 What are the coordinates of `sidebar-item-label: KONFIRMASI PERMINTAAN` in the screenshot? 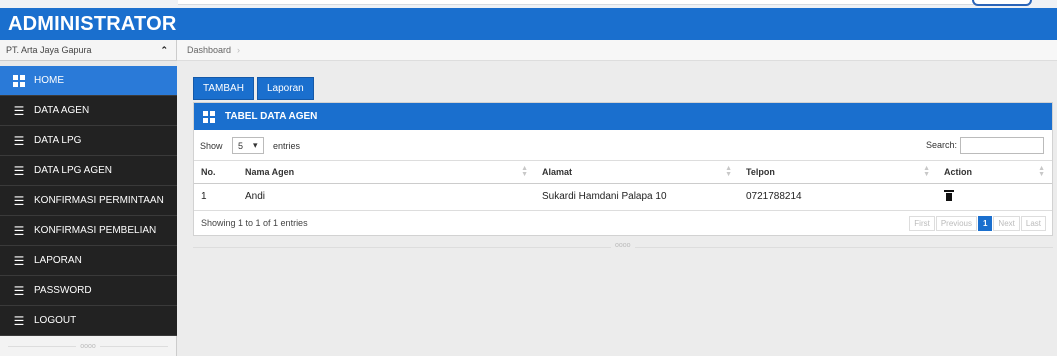 It's located at (99, 200).